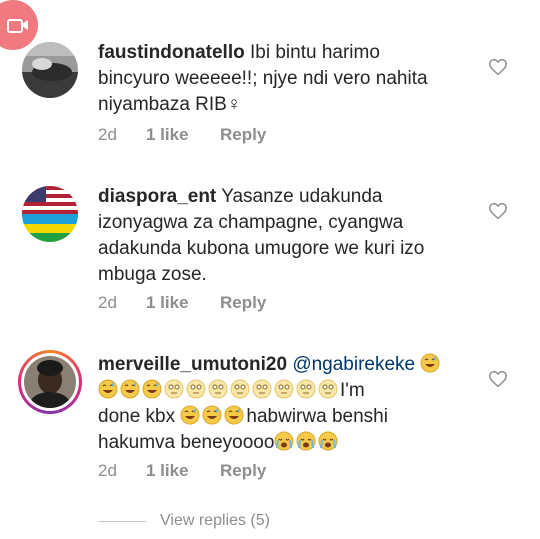 This screenshot has width=540, height=539. I want to click on comment-body-line: niyambaza RIB♀, so click(170, 104).